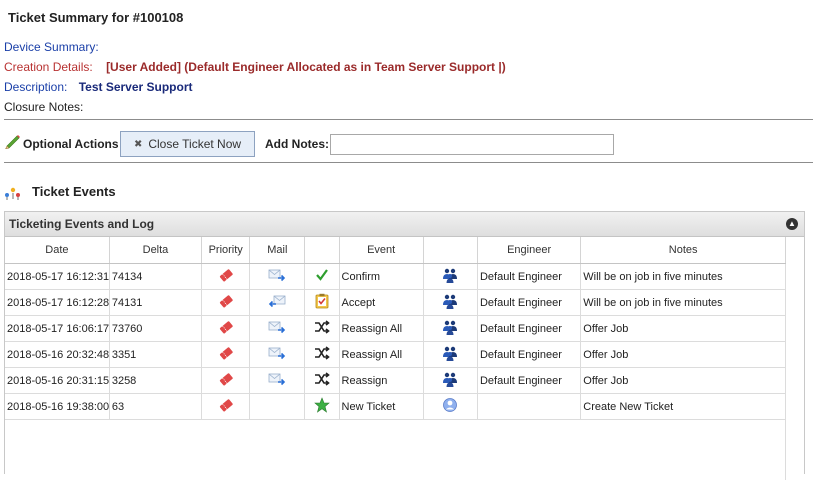  What do you see at coordinates (381, 406) in the screenshot?
I see `cell-event: New Ticket` at bounding box center [381, 406].